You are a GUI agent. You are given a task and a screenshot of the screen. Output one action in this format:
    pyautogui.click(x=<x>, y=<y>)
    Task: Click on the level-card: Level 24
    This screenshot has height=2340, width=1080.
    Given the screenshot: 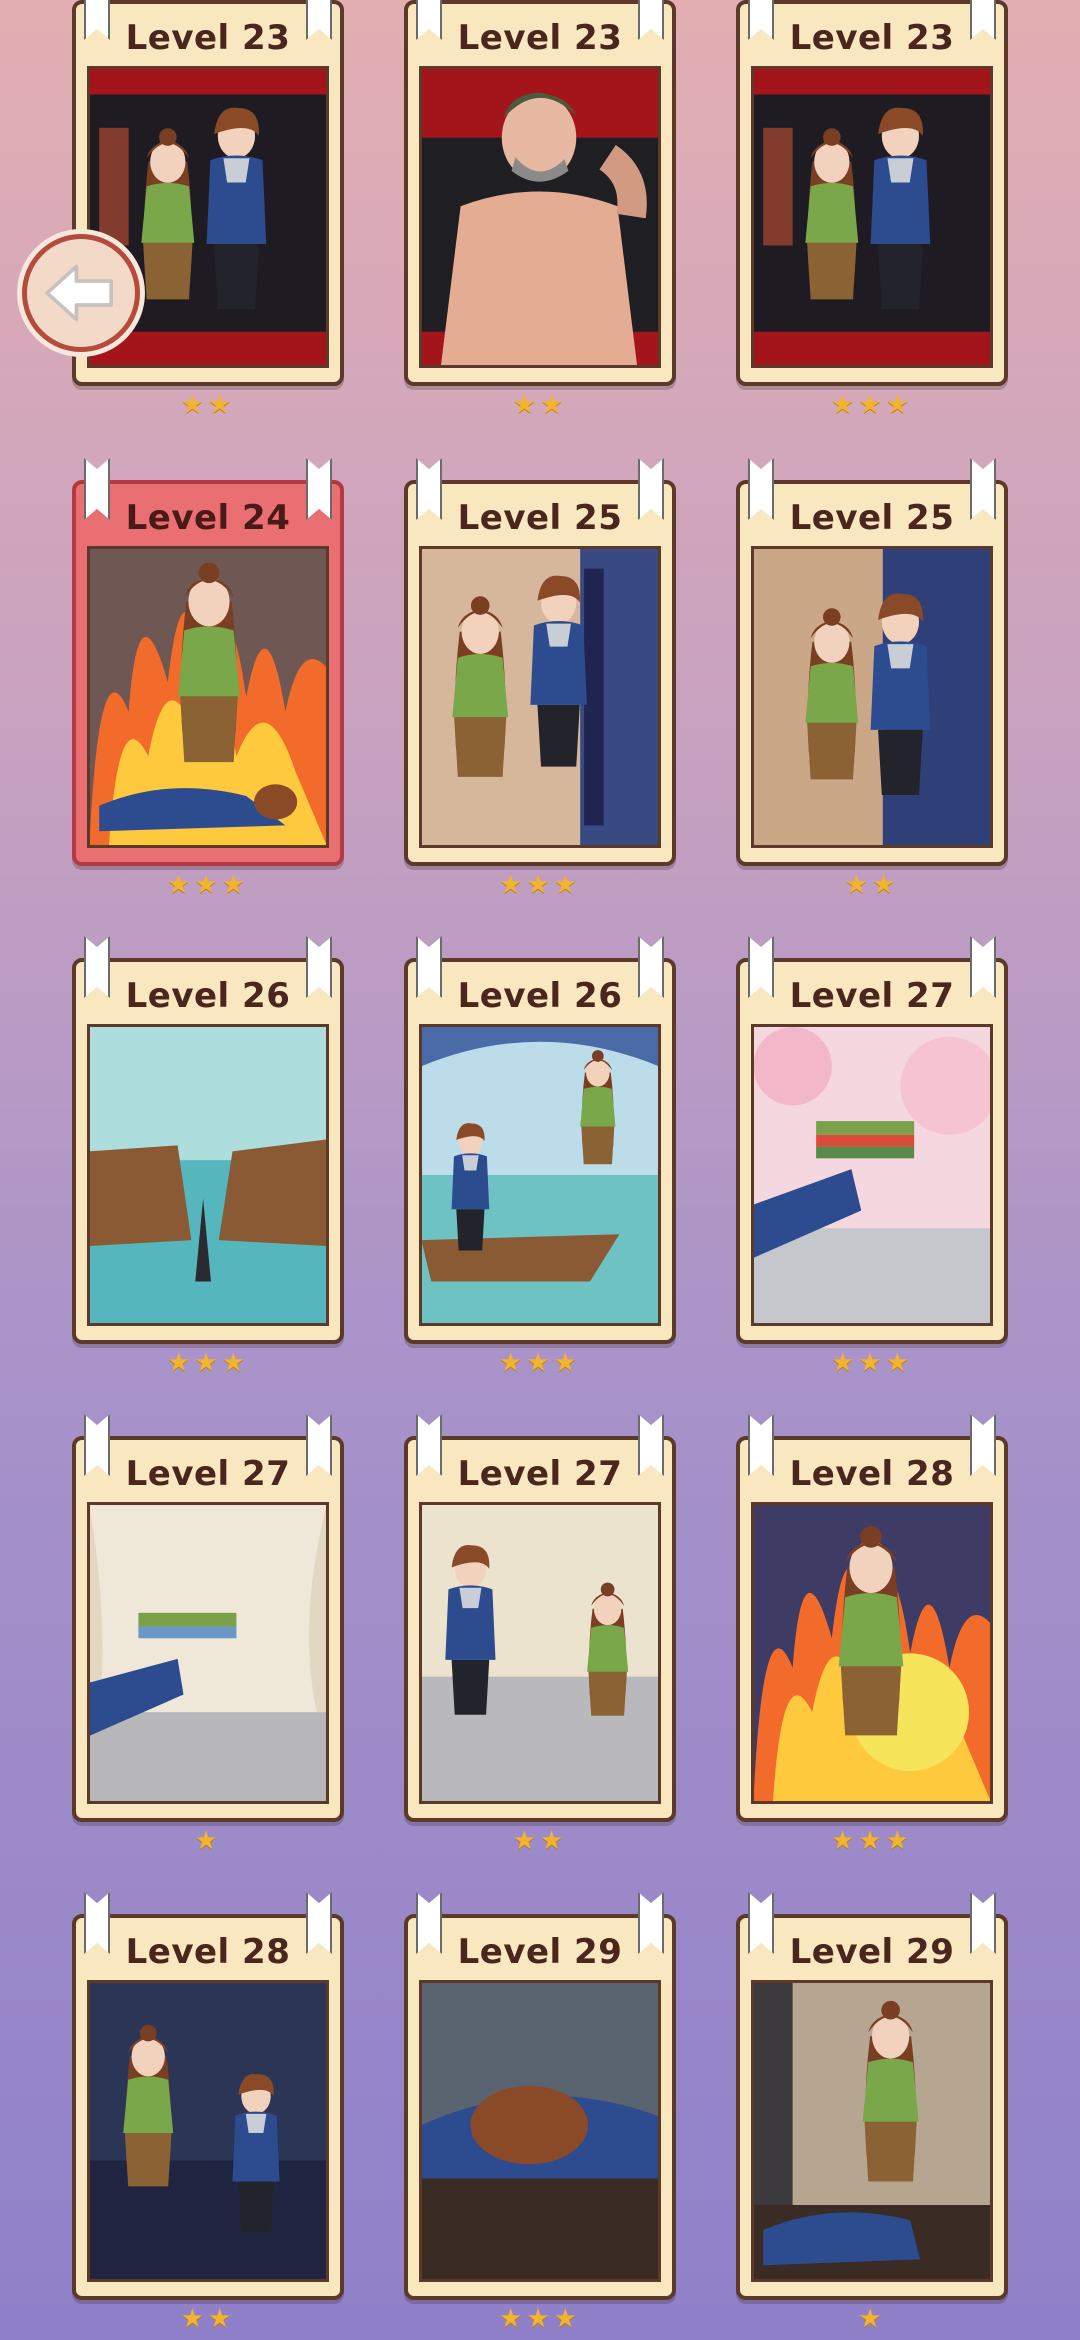 What is the action you would take?
    pyautogui.click(x=208, y=662)
    